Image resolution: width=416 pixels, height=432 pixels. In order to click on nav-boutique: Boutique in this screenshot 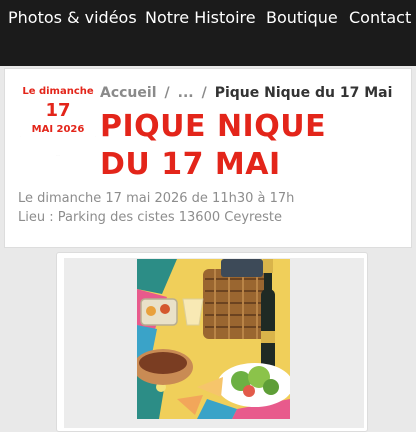, I will do `click(302, 17)`.